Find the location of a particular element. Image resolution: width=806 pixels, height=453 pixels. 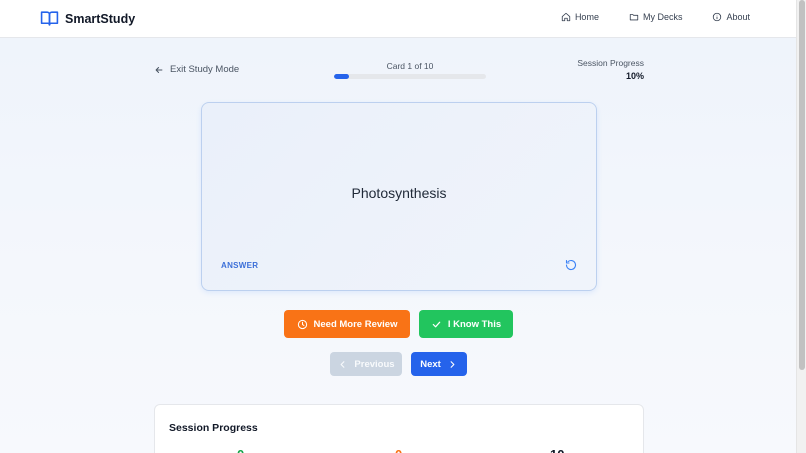

nav-link-about: About is located at coordinates (731, 17).